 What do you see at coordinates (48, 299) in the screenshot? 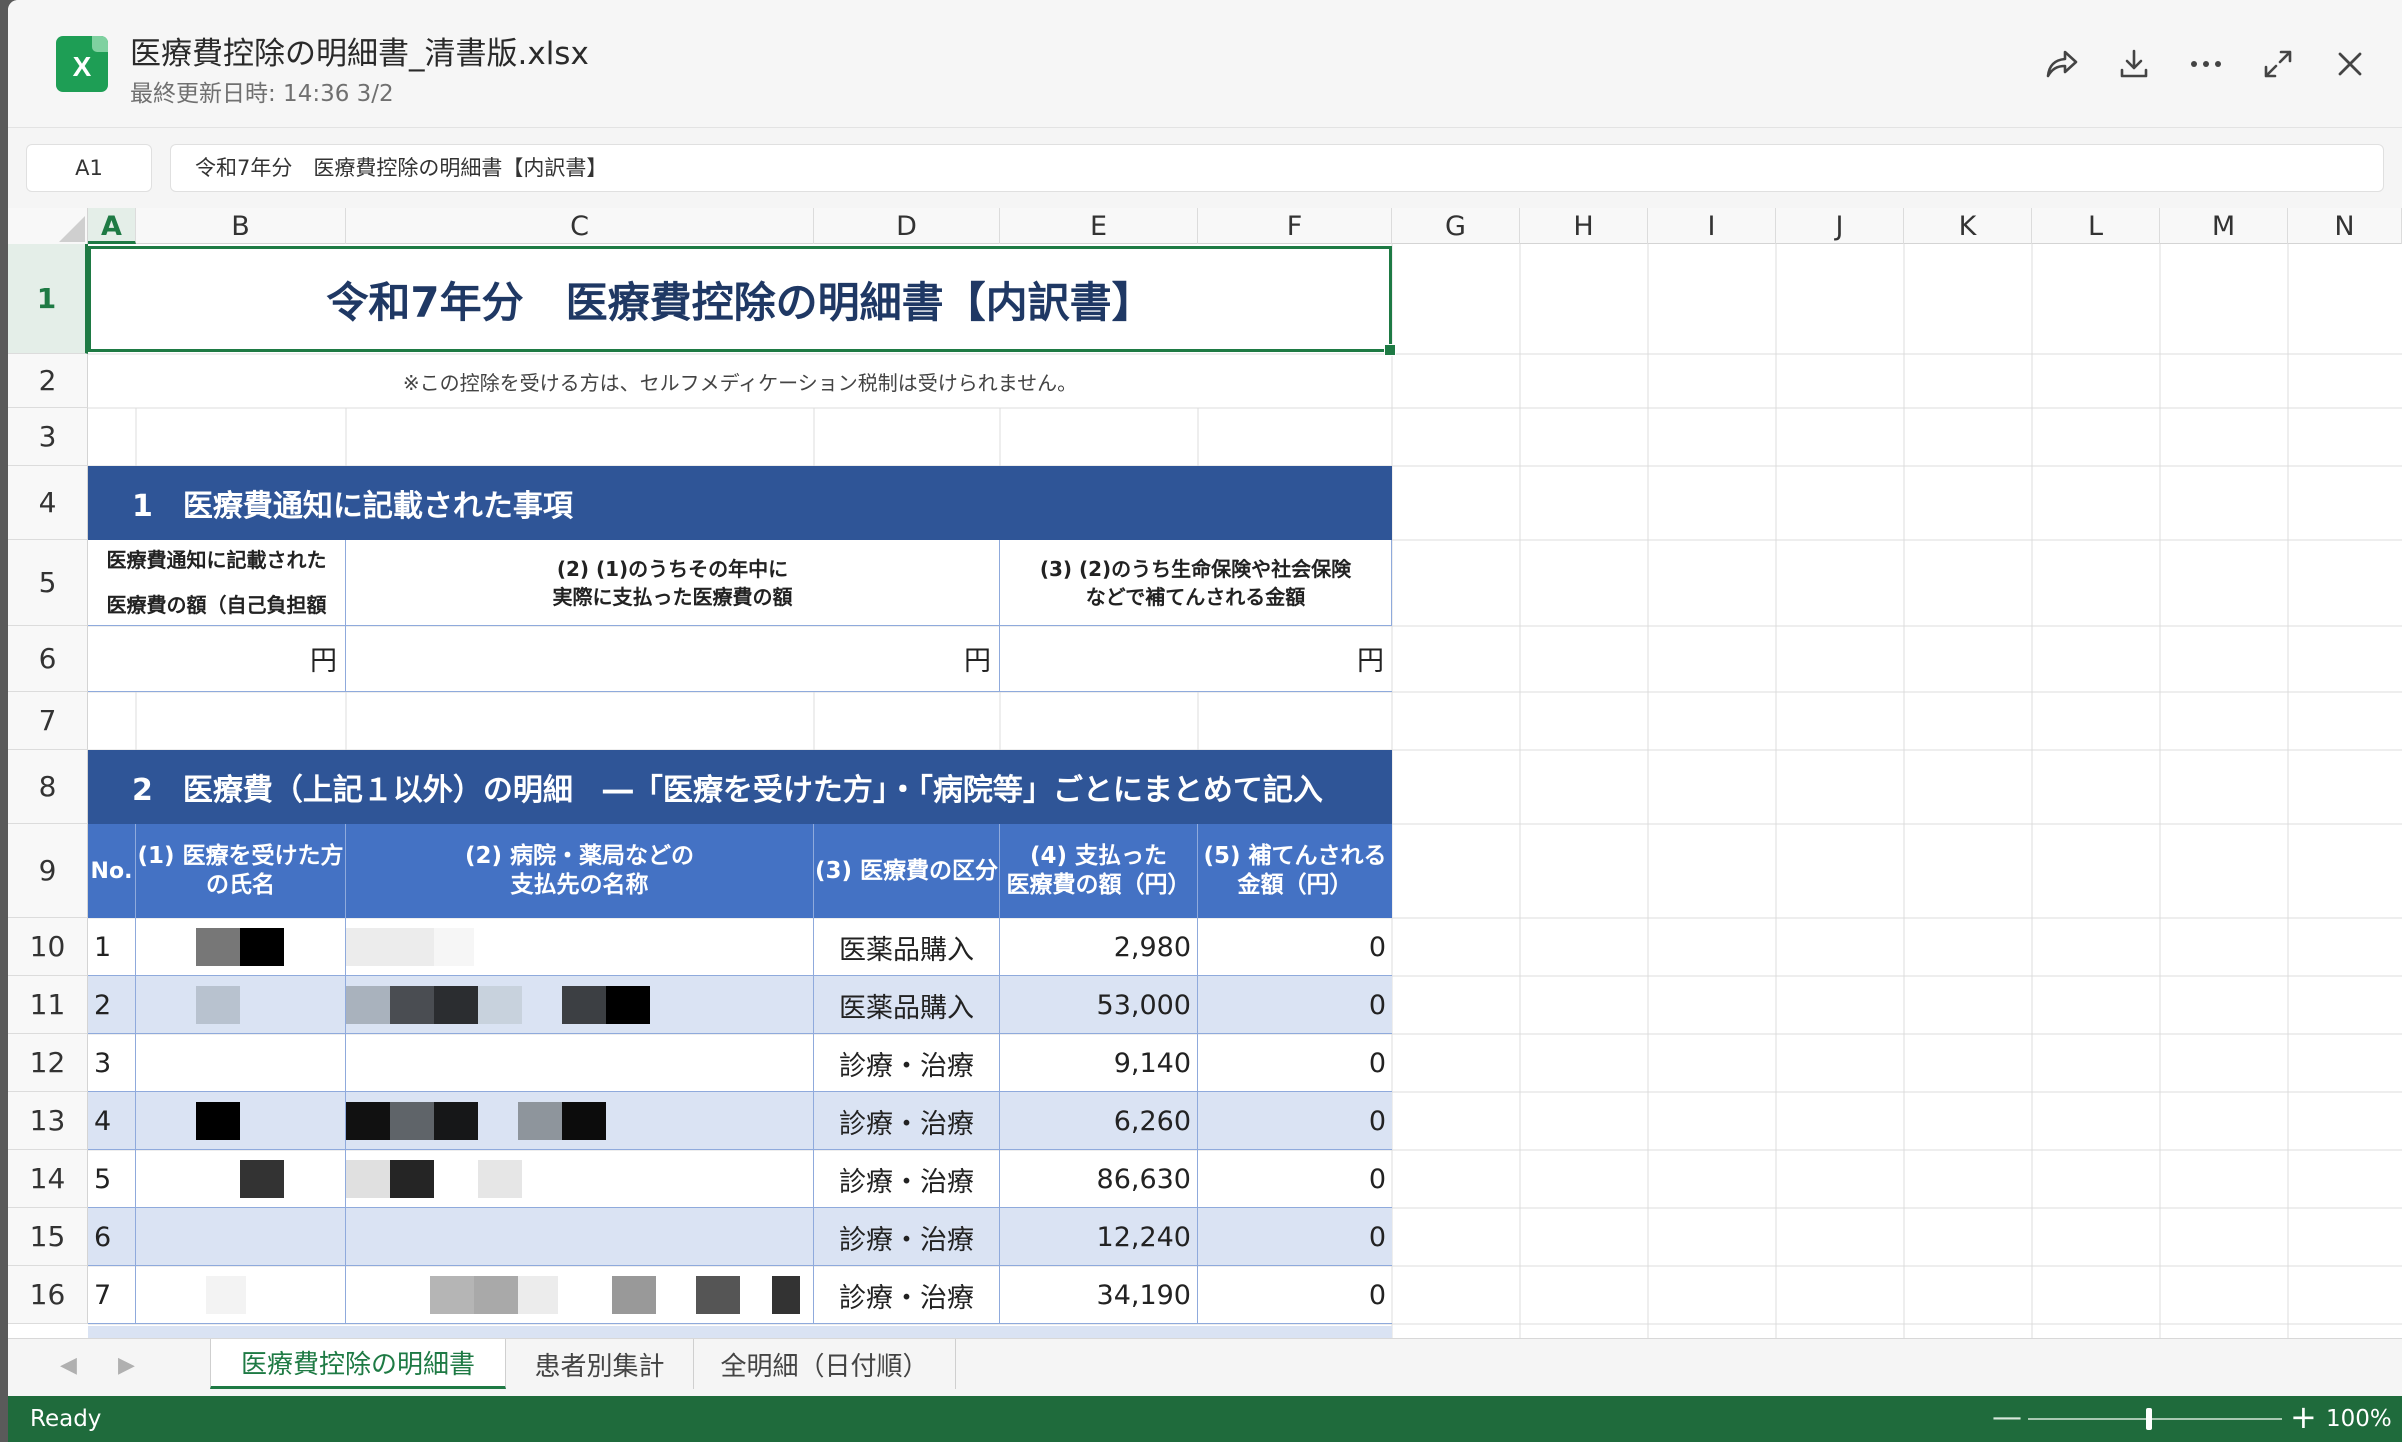
I see `row-header-1: 1` at bounding box center [48, 299].